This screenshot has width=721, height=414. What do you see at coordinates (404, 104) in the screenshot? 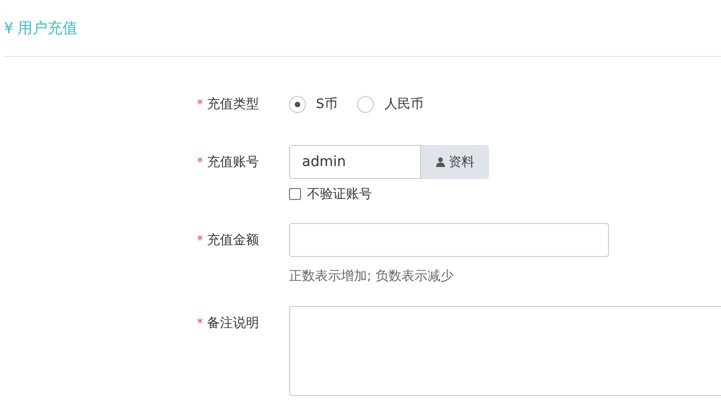
I see `radio-label: 人民币` at bounding box center [404, 104].